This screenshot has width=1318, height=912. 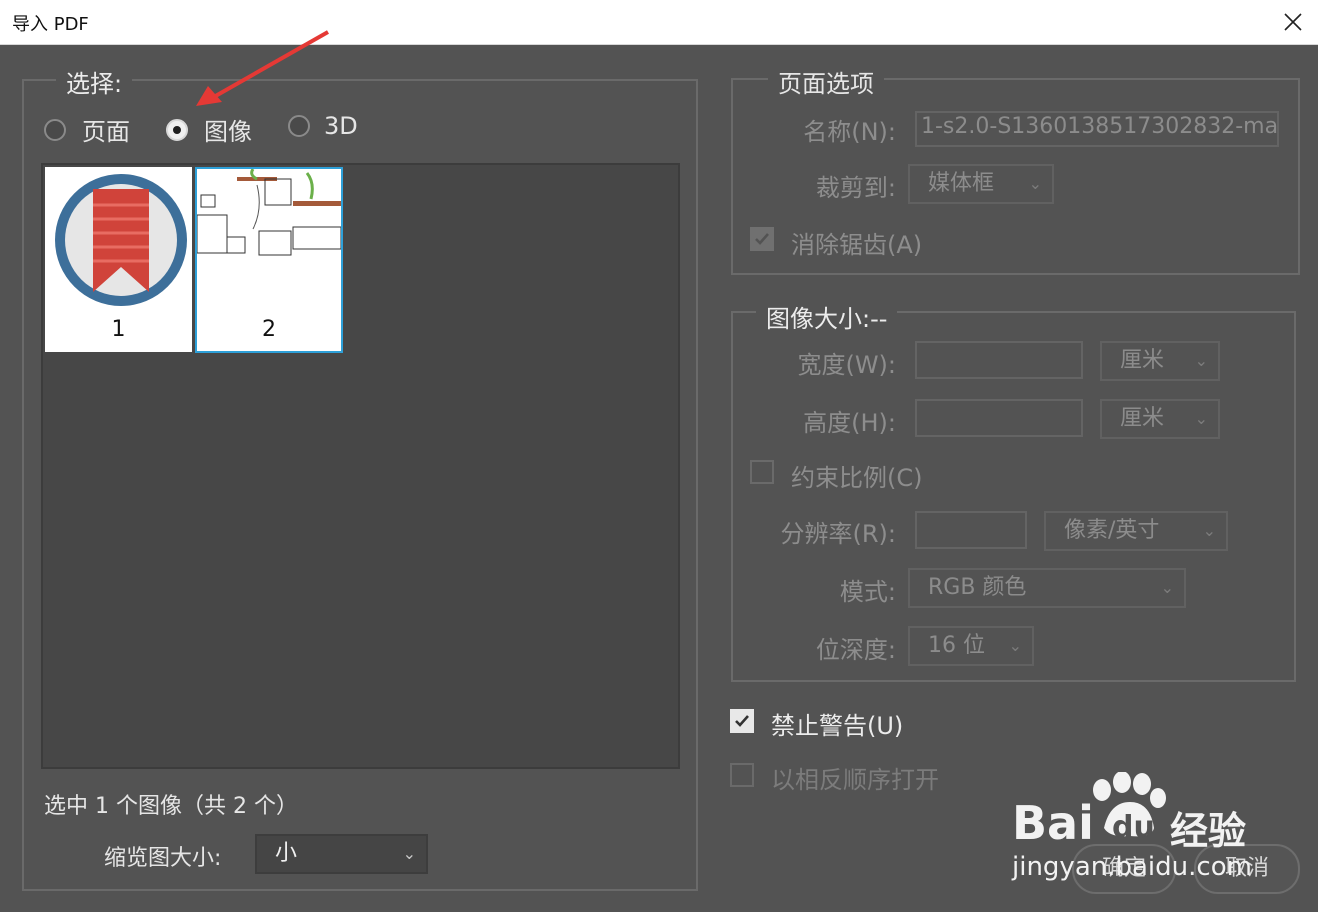 What do you see at coordinates (827, 316) in the screenshot?
I see `image-size-legend: 图像大小:--` at bounding box center [827, 316].